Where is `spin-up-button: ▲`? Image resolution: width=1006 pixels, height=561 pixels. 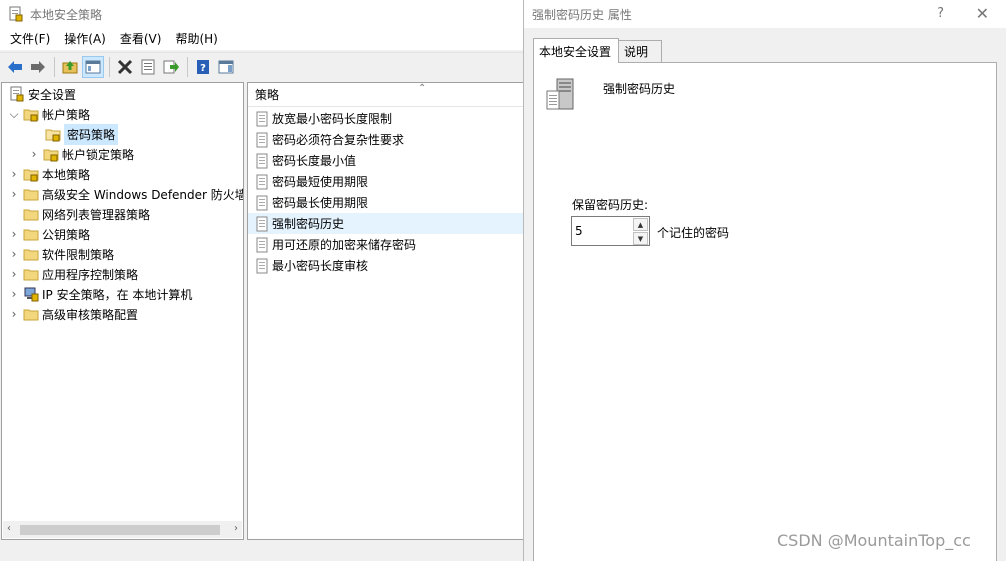
spin-up-button: ▲ is located at coordinates (640, 224).